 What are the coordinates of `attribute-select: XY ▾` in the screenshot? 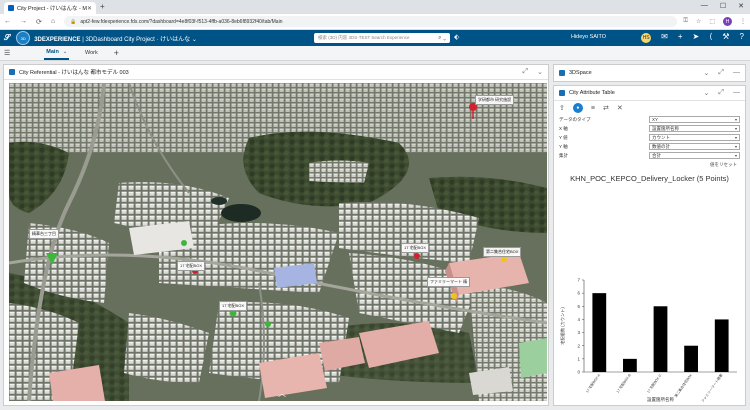 It's located at (694, 119).